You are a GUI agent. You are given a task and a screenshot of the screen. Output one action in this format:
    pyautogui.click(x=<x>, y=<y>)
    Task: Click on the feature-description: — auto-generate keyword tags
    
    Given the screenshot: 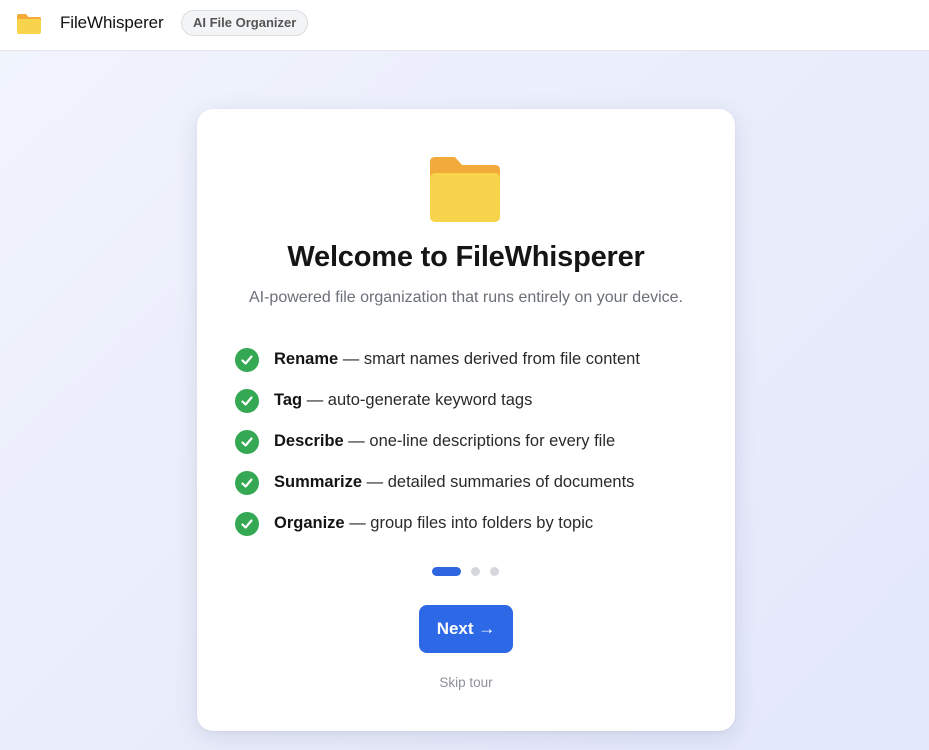 What is the action you would take?
    pyautogui.click(x=417, y=400)
    